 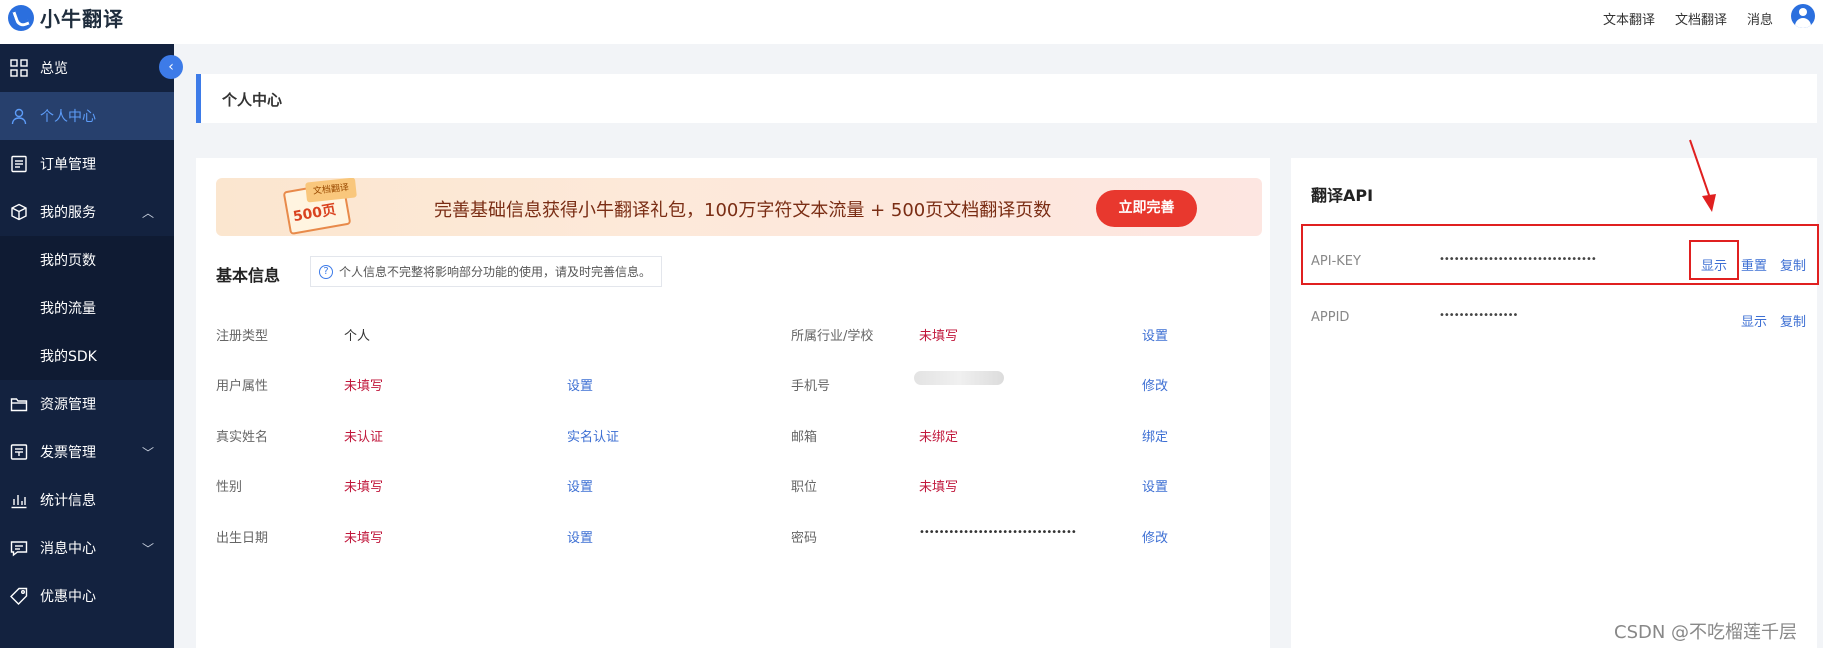 I want to click on field-label-user-attr: 用户属性, so click(x=242, y=386).